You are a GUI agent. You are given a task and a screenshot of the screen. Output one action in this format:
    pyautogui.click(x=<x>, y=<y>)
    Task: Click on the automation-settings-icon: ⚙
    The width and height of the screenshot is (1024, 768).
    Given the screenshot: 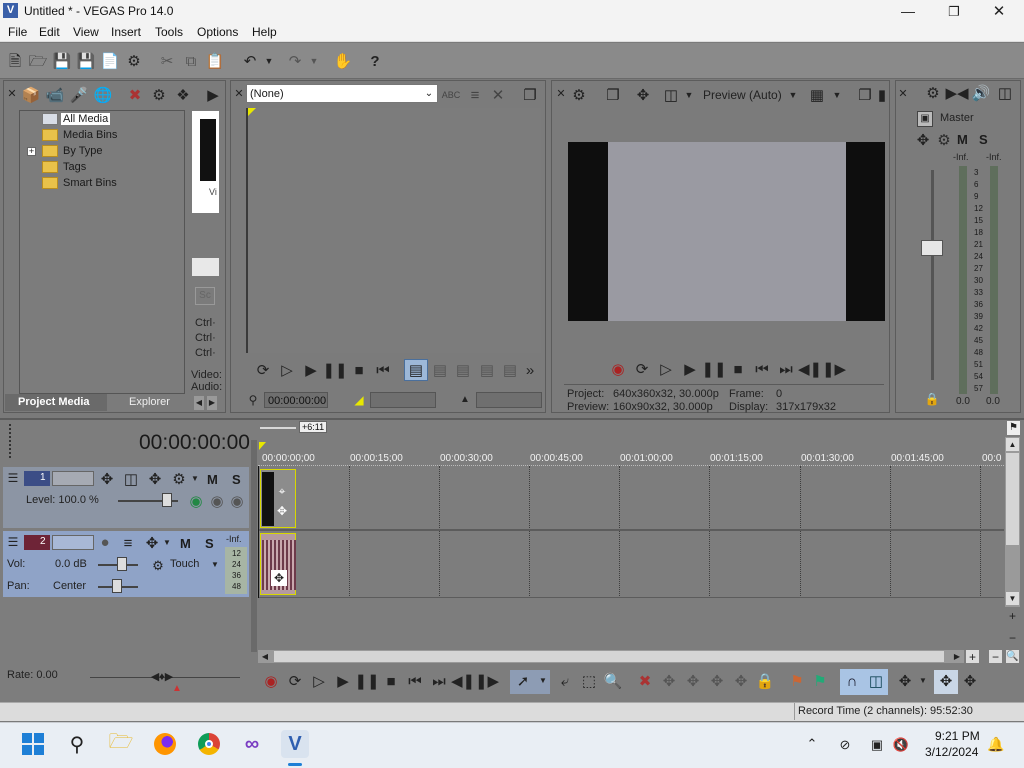 What is the action you would take?
    pyautogui.click(x=158, y=565)
    